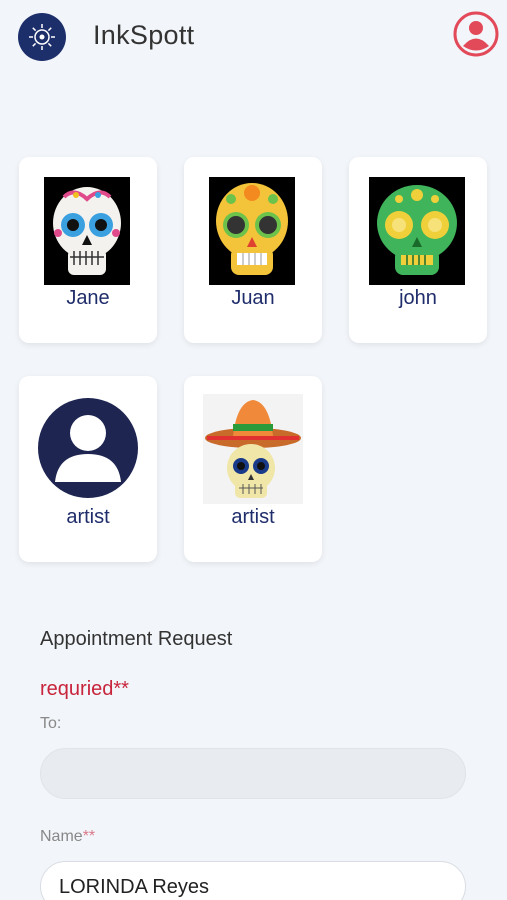 Image resolution: width=507 pixels, height=900 pixels. What do you see at coordinates (88, 298) in the screenshot?
I see `artist-name: Jane` at bounding box center [88, 298].